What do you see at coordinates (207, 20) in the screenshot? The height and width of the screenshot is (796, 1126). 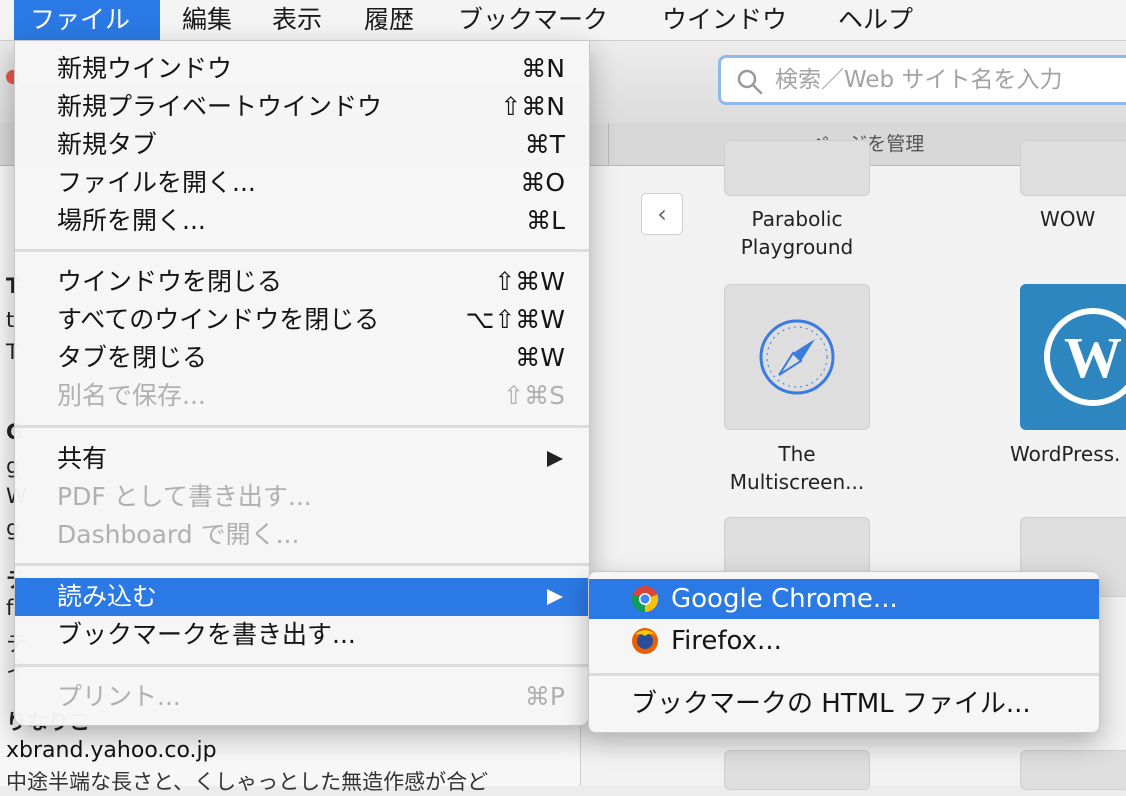 I see `menu-edit: 編集` at bounding box center [207, 20].